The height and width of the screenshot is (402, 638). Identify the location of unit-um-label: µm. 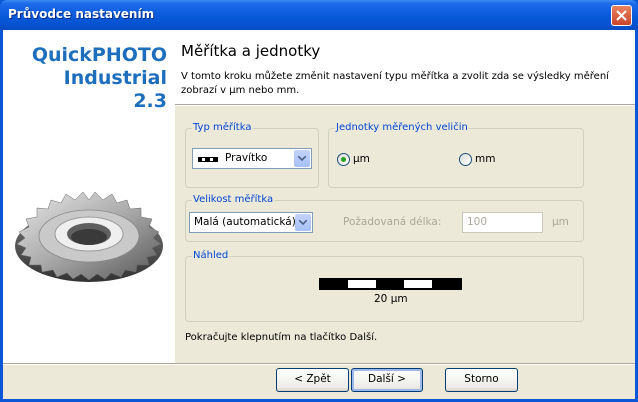
(361, 159).